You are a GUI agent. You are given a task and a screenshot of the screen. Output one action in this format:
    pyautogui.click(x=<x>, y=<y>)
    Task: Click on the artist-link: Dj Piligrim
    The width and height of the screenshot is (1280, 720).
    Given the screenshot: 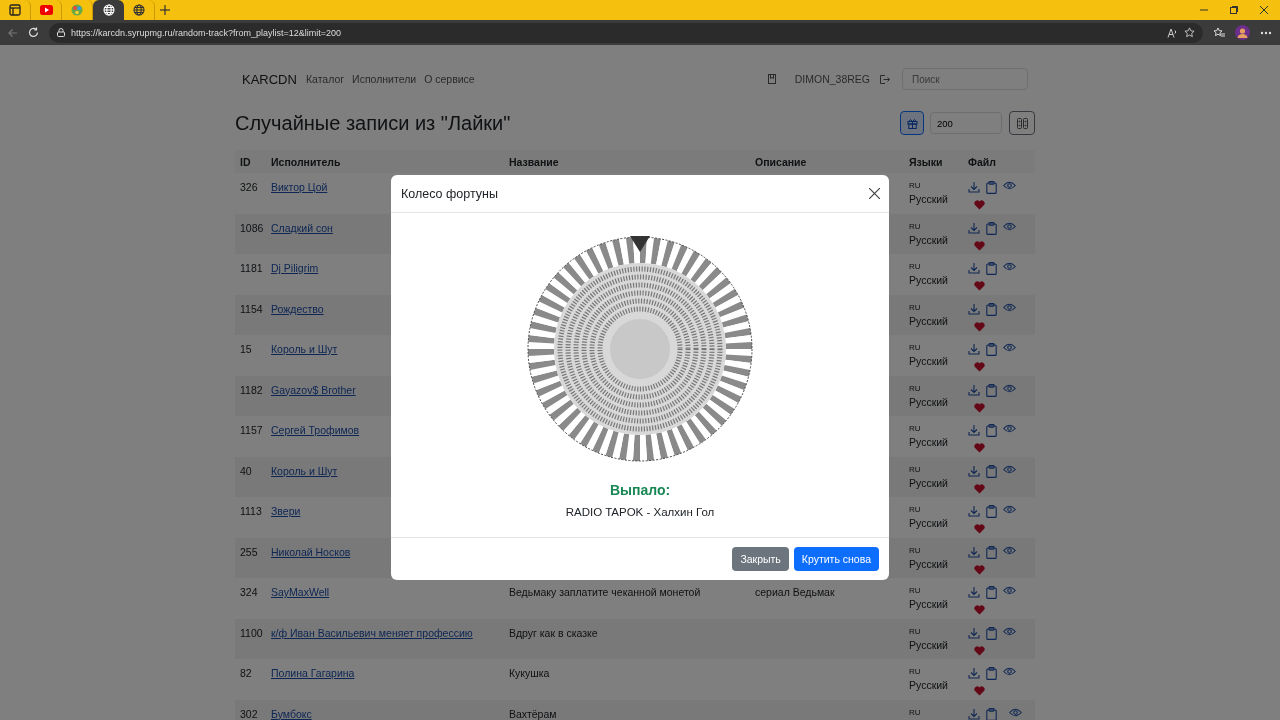 What is the action you would take?
    pyautogui.click(x=295, y=268)
    